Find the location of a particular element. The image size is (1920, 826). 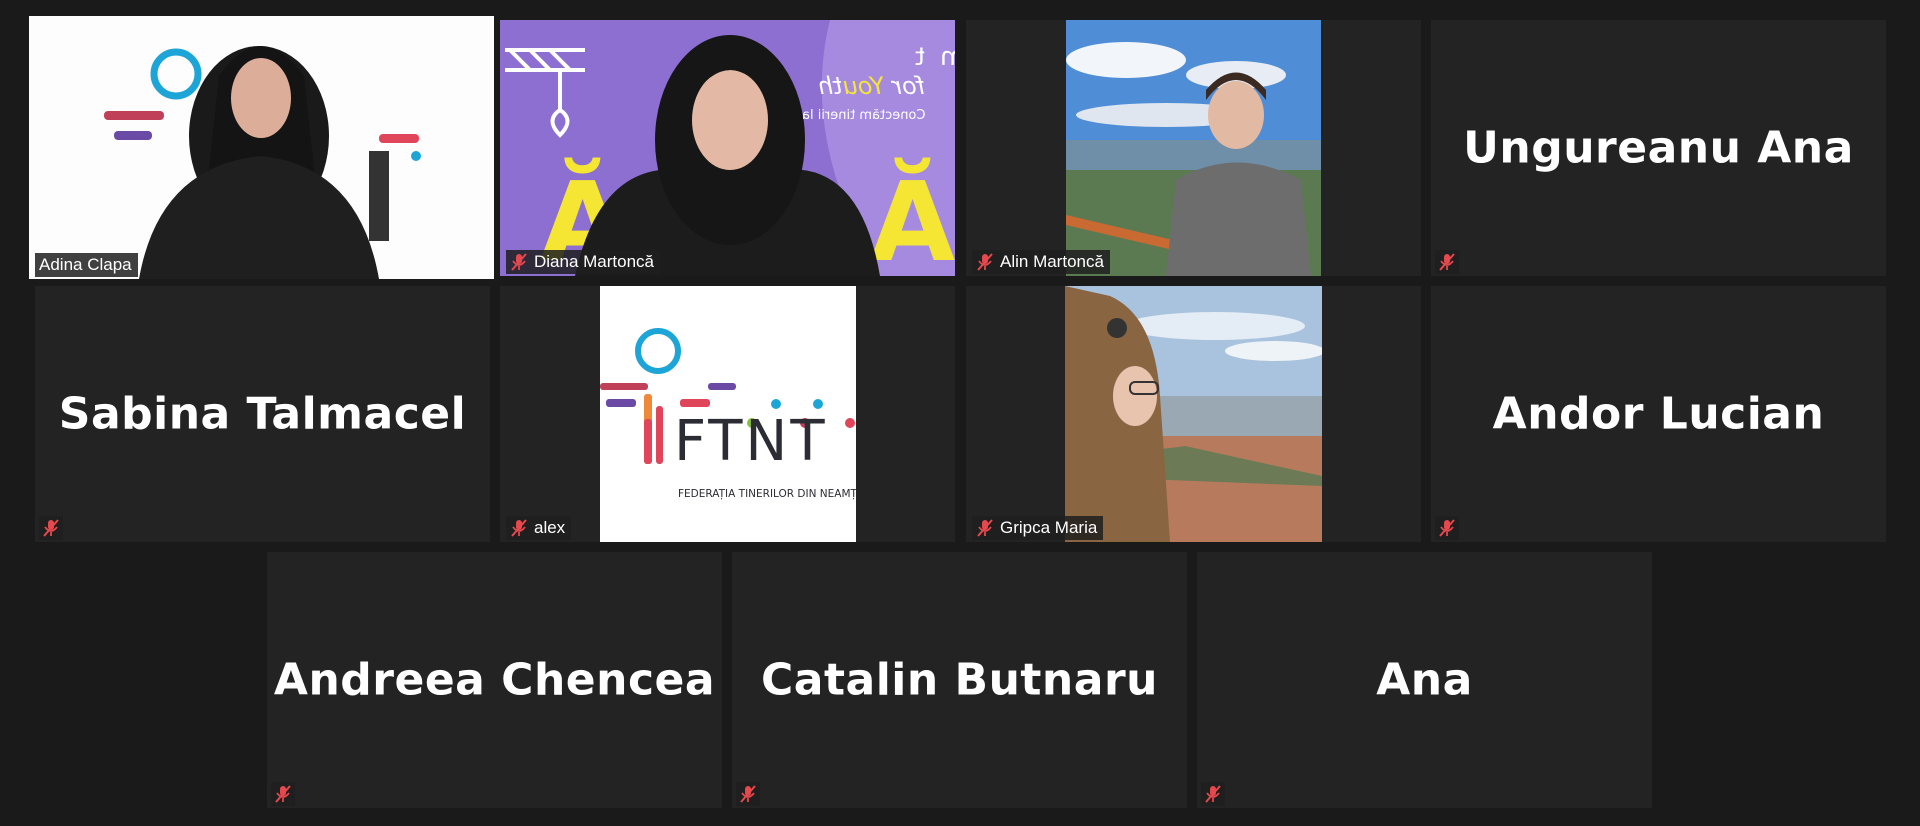

background-text-1: Quality Em is located at coordinates (947, 57).